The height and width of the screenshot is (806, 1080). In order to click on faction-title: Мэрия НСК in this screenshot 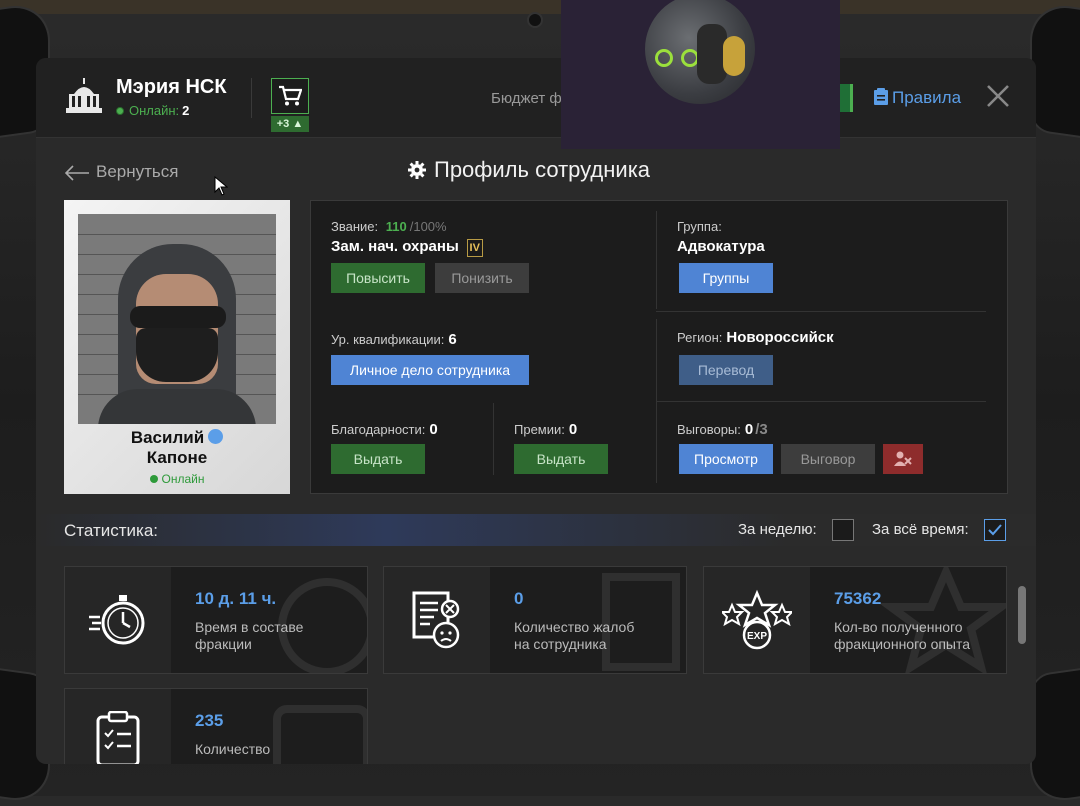, I will do `click(171, 87)`.